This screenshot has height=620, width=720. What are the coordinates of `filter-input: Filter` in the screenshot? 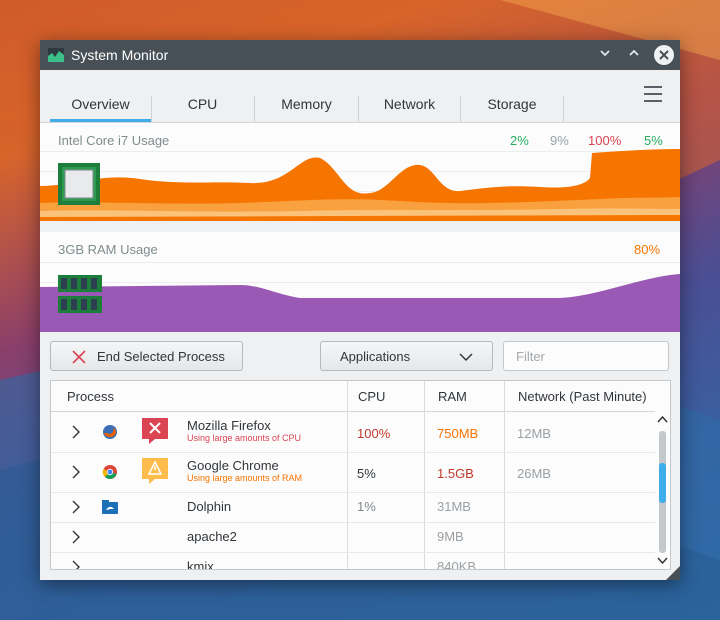 It's located at (586, 356).